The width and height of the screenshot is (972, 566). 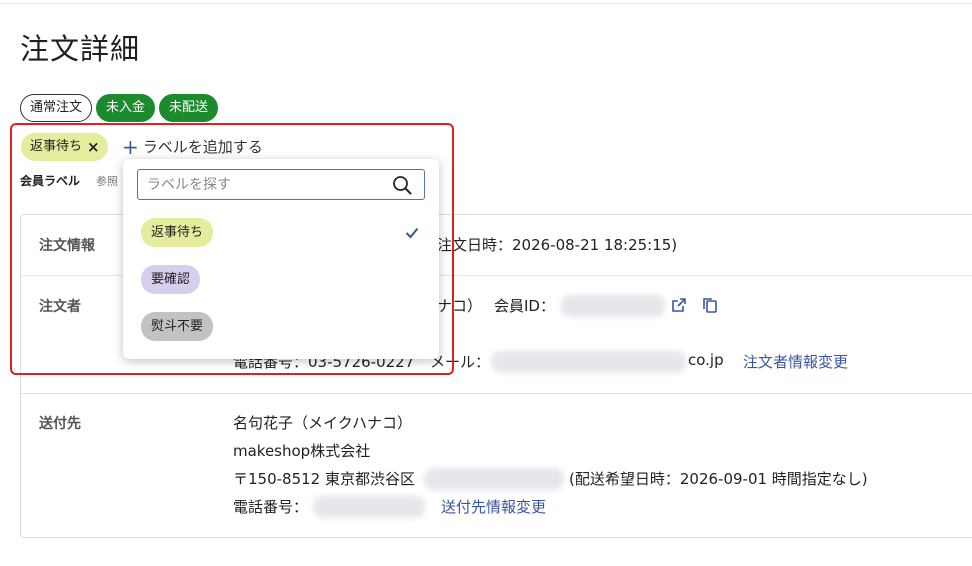 I want to click on orderer-mail-redacted, so click(x=588, y=362).